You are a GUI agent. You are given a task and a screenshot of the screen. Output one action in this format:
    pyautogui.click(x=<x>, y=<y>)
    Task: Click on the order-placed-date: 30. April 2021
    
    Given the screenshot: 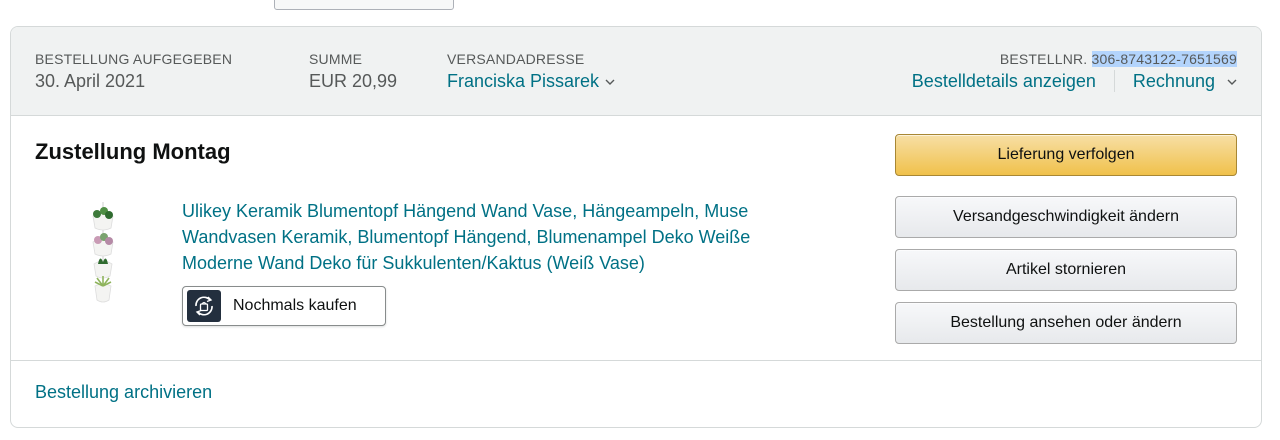 What is the action you would take?
    pyautogui.click(x=90, y=81)
    